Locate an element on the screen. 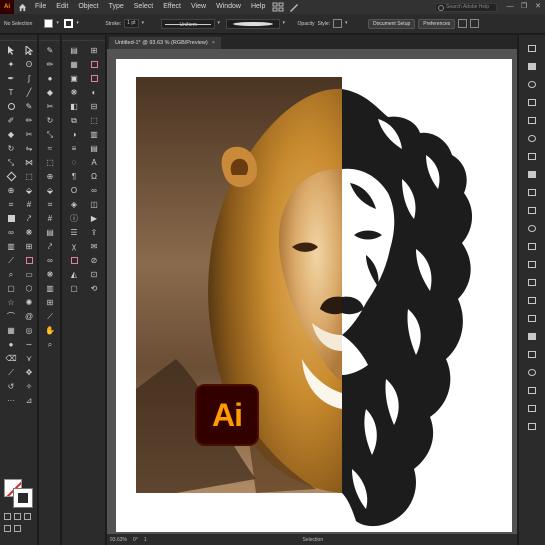 This screenshot has height=545, width=545. mesh-icon: # is located at coordinates (50, 218).